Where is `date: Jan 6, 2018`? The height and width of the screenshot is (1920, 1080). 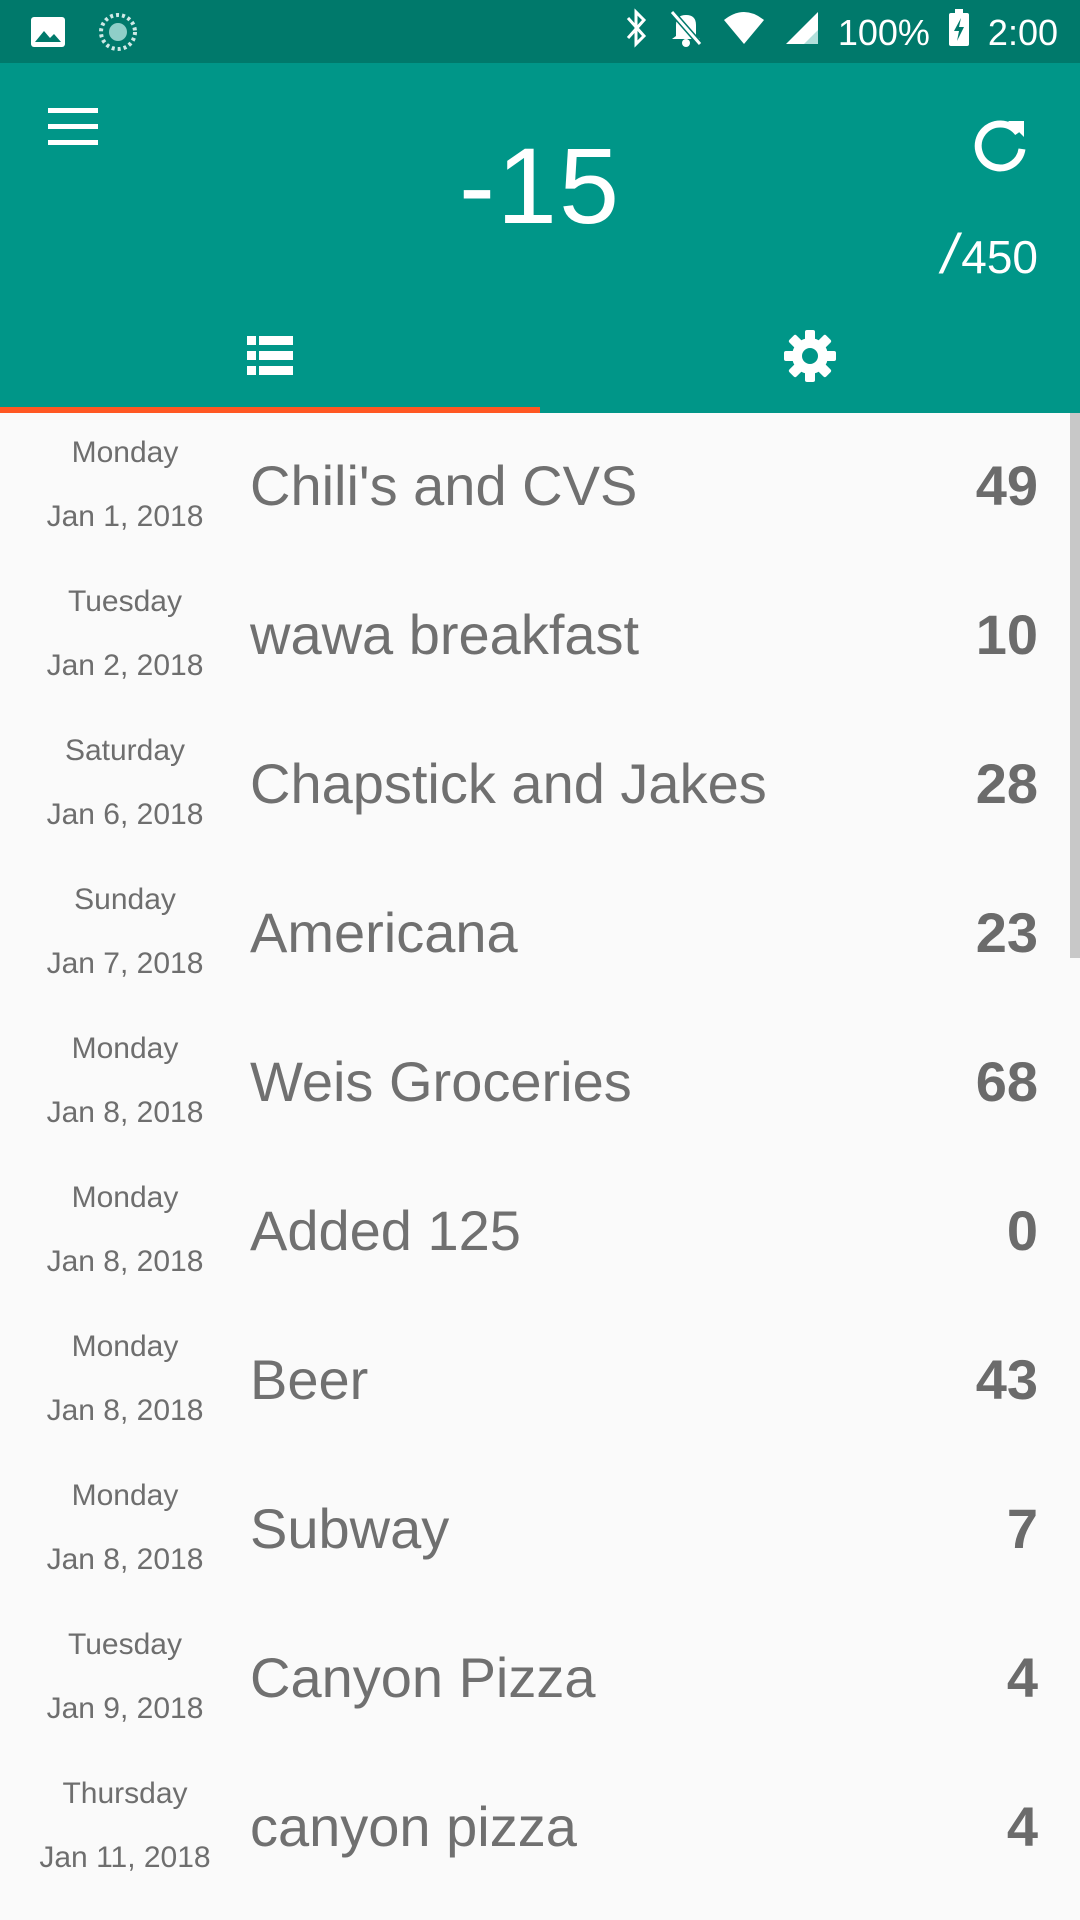 date: Jan 6, 2018 is located at coordinates (125, 814).